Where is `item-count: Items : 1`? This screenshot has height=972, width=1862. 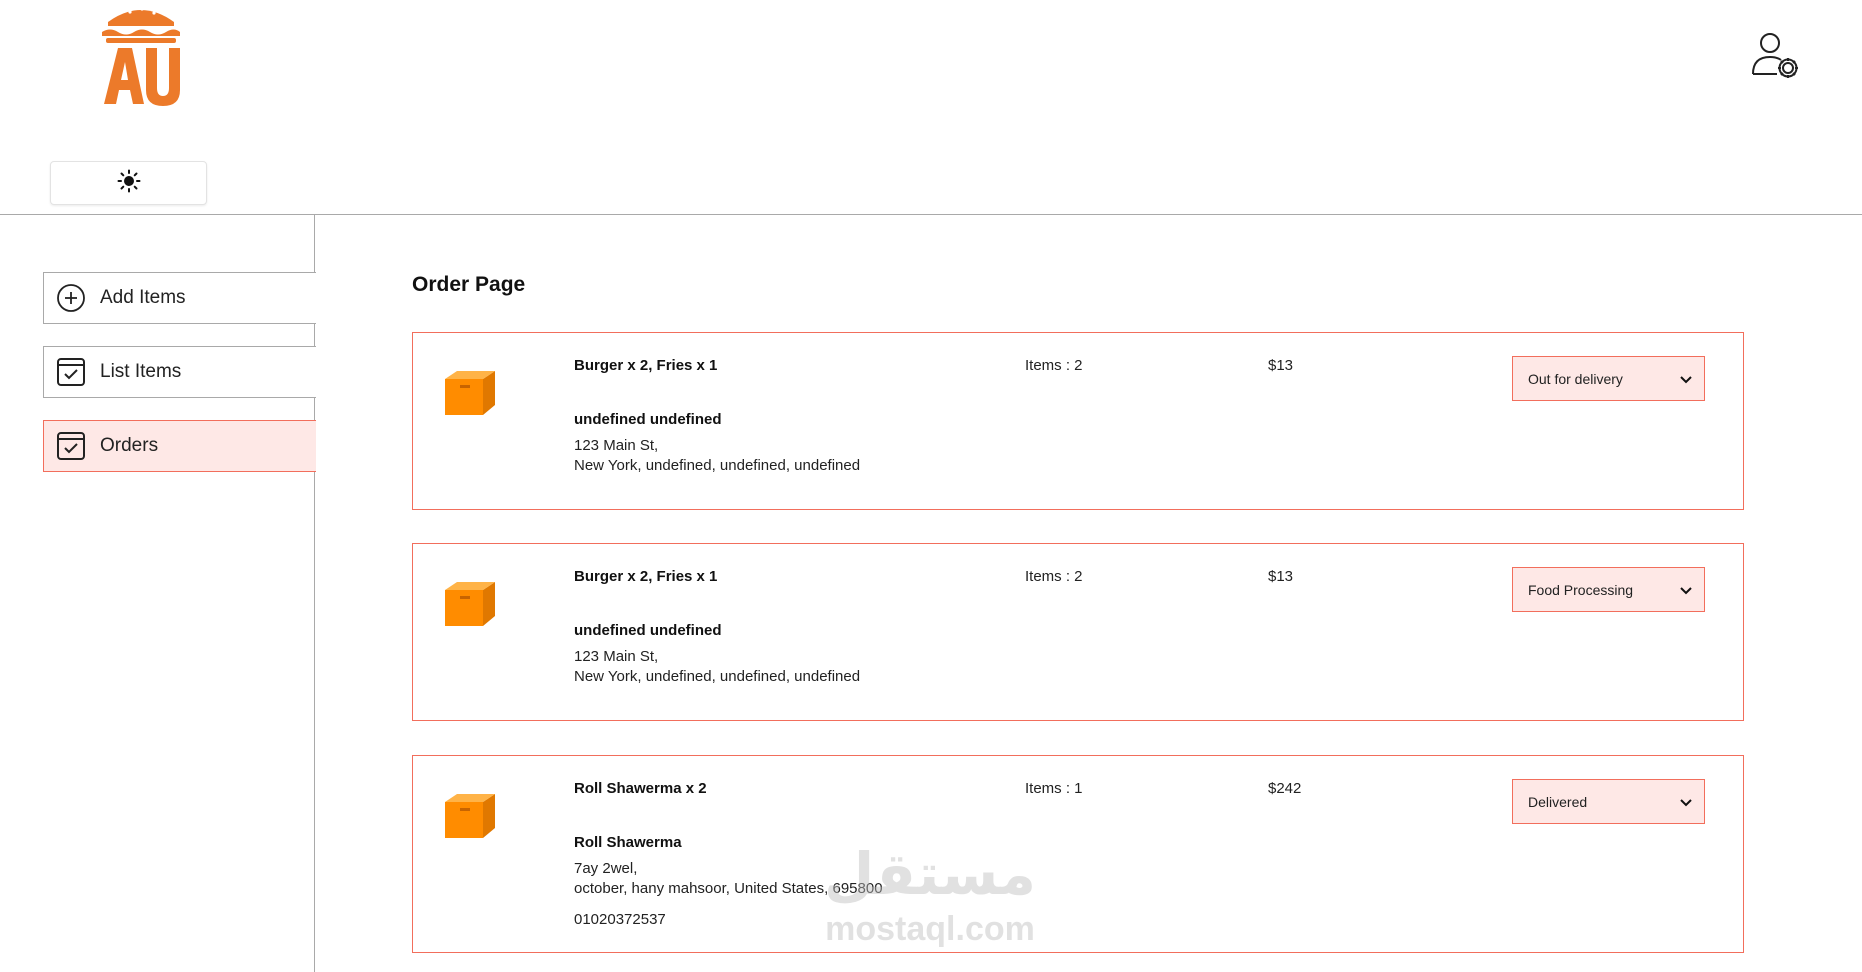
item-count: Items : 1 is located at coordinates (1054, 788).